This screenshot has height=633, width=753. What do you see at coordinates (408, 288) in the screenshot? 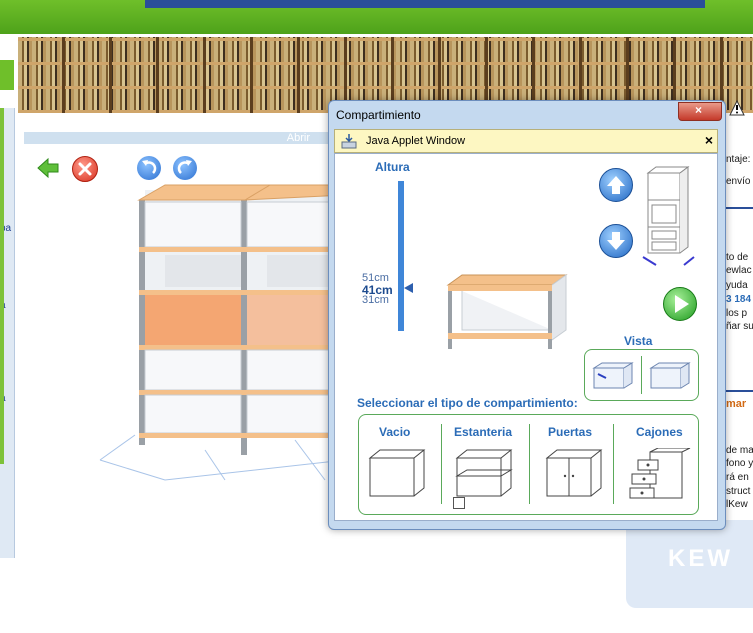
I see `height-slider-pointer` at bounding box center [408, 288].